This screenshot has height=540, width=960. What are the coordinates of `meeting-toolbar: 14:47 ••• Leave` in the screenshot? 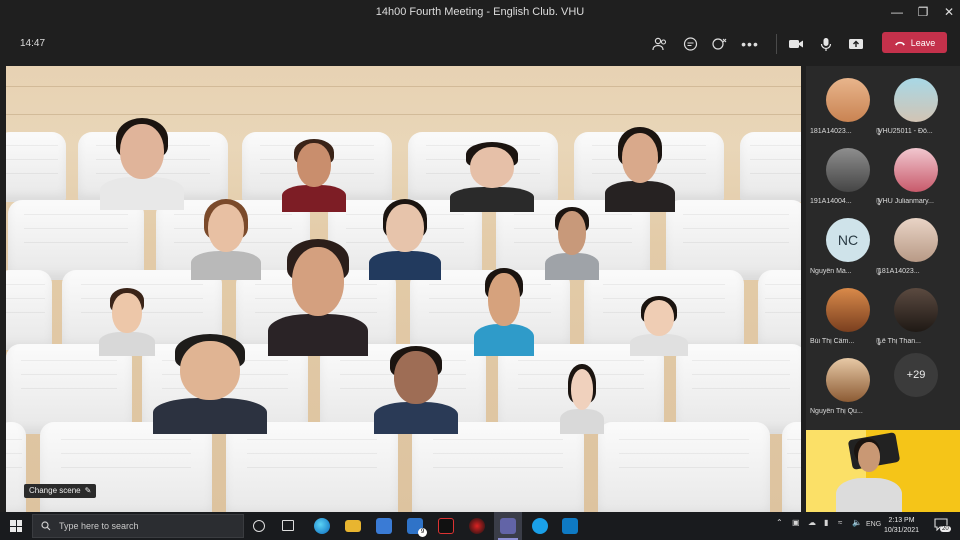 It's located at (480, 44).